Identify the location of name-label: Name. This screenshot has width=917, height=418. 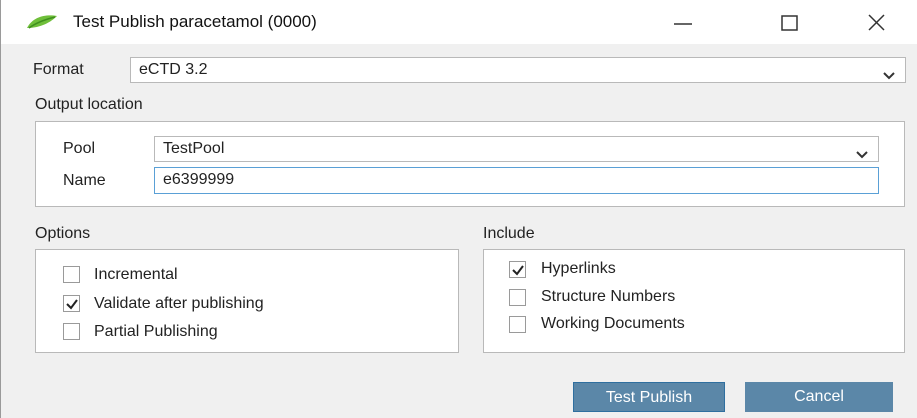
(84, 180).